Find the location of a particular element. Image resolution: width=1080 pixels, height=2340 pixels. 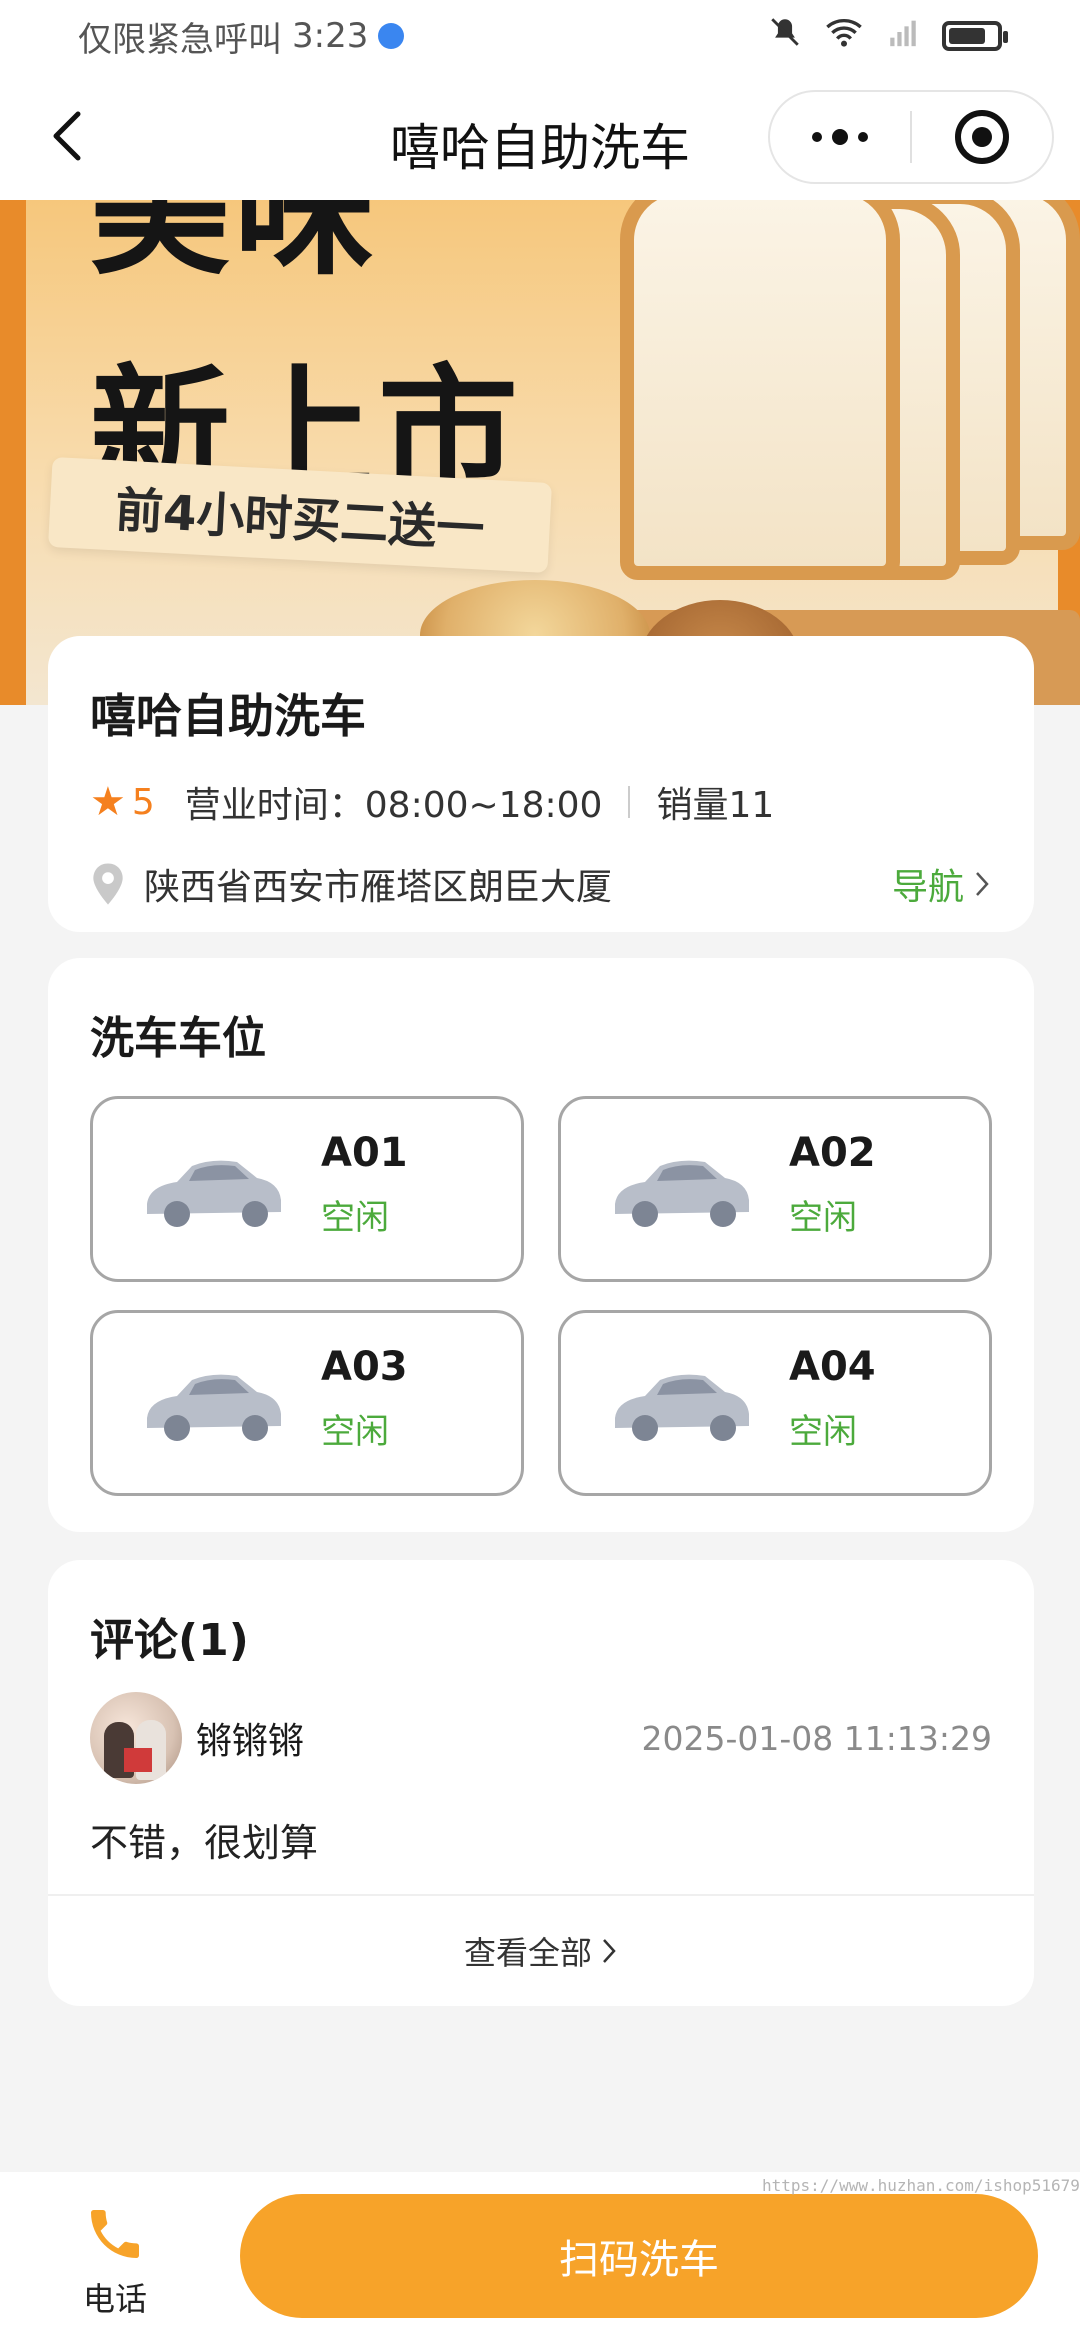

reviews-content: 评论(1) 锵锵锵 2025-01-08 11:13:29 不错，很划算 is located at coordinates (541, 1713).